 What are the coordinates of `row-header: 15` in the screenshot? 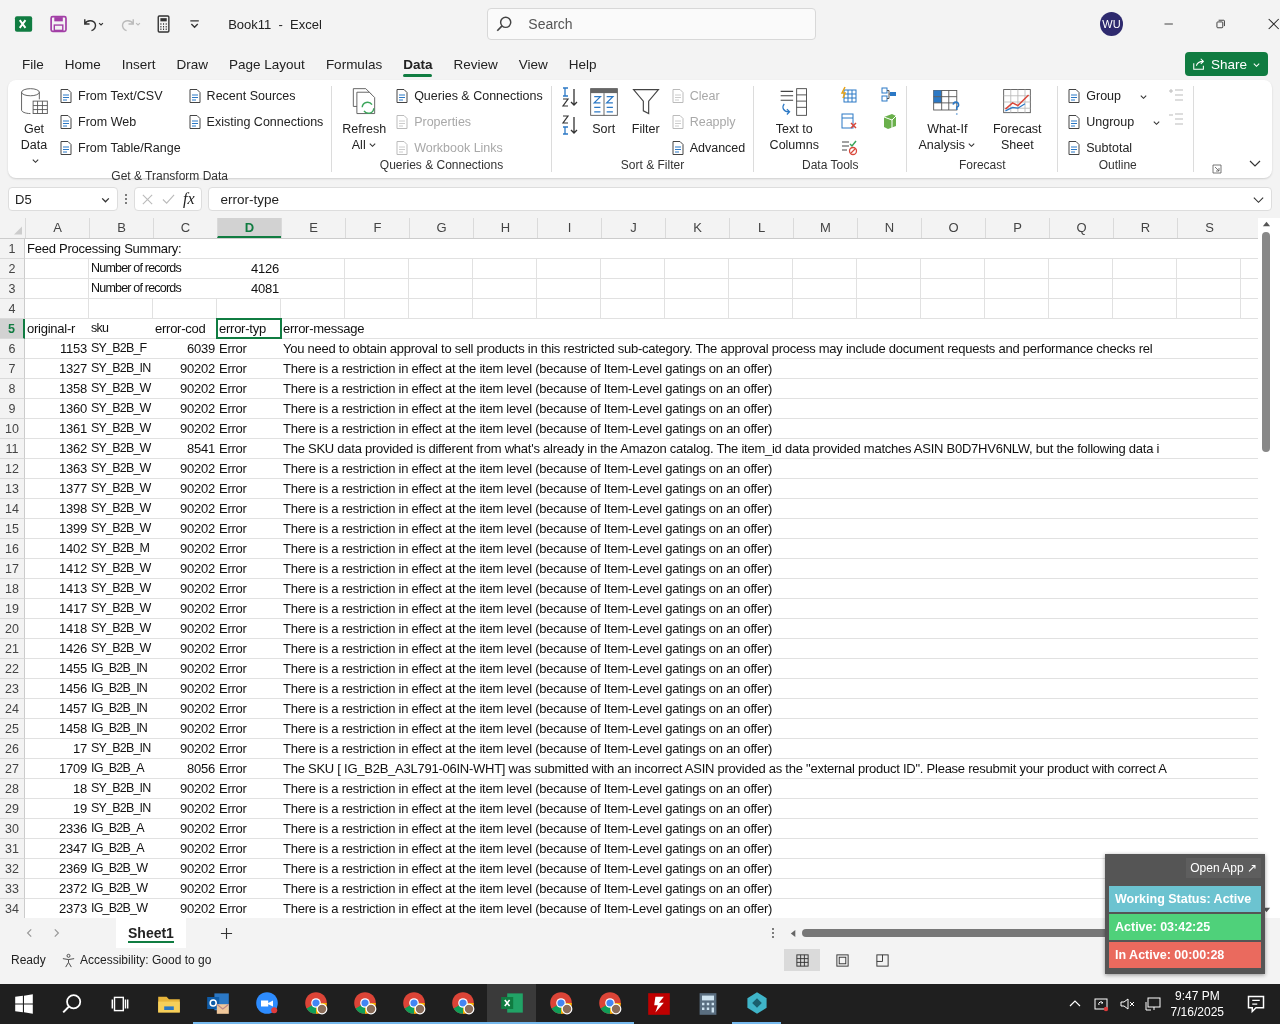 It's located at (12, 529).